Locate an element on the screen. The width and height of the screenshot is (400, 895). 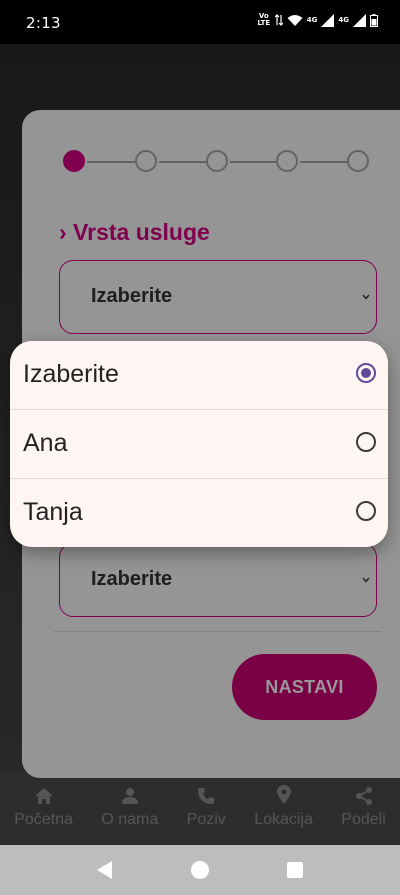
volte-indicator: Vo LTE is located at coordinates (264, 19).